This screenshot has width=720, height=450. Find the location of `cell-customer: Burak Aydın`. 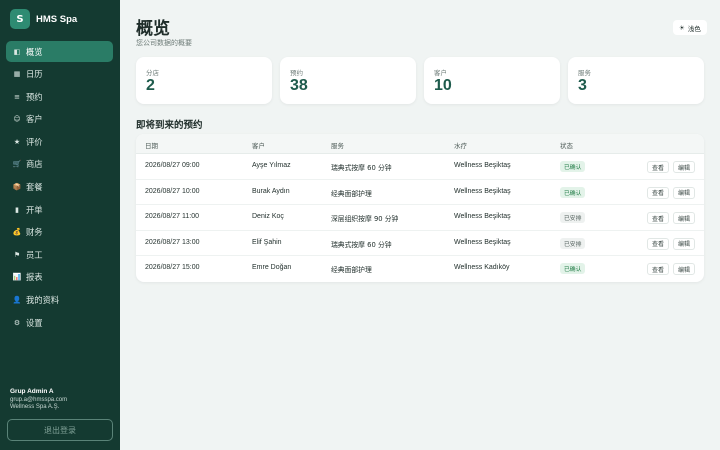

cell-customer: Burak Aydın is located at coordinates (271, 191).